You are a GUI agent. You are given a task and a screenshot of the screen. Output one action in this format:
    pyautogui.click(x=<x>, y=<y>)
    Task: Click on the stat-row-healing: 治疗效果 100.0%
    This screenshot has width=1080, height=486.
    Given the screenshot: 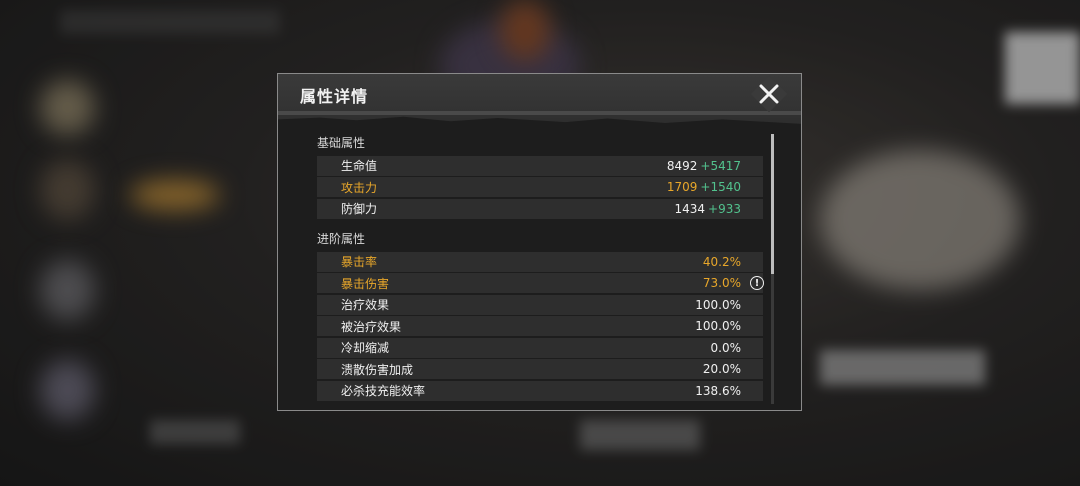 What is the action you would take?
    pyautogui.click(x=540, y=304)
    